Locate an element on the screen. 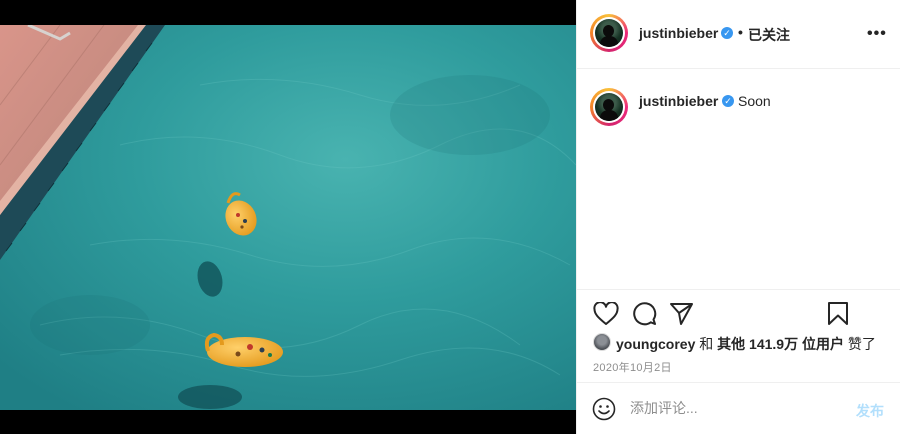 This screenshot has height=434, width=900. caption-author-username: justinbieber is located at coordinates (678, 101).